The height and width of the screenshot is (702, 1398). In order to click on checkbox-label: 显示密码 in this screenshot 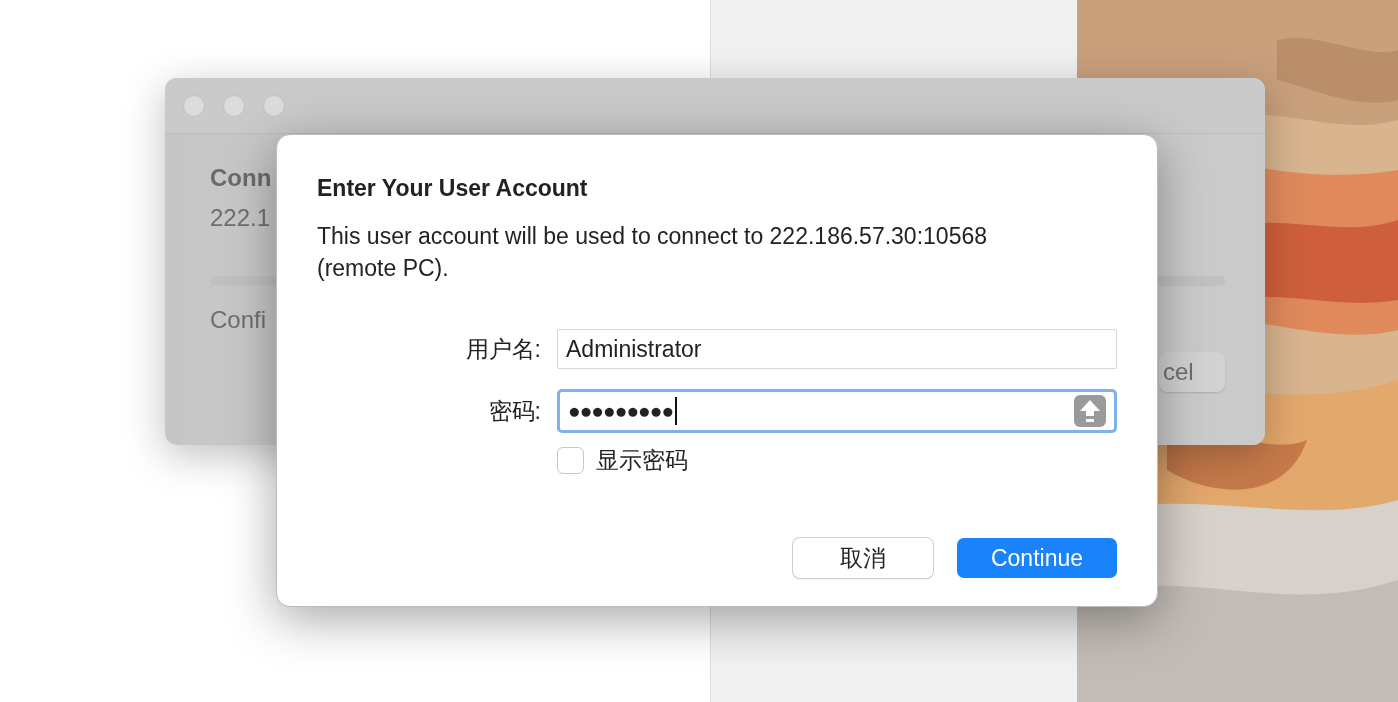, I will do `click(642, 460)`.